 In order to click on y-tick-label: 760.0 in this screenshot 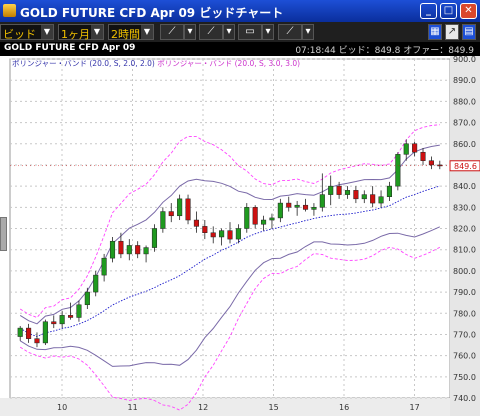, I will do `click(464, 356)`.